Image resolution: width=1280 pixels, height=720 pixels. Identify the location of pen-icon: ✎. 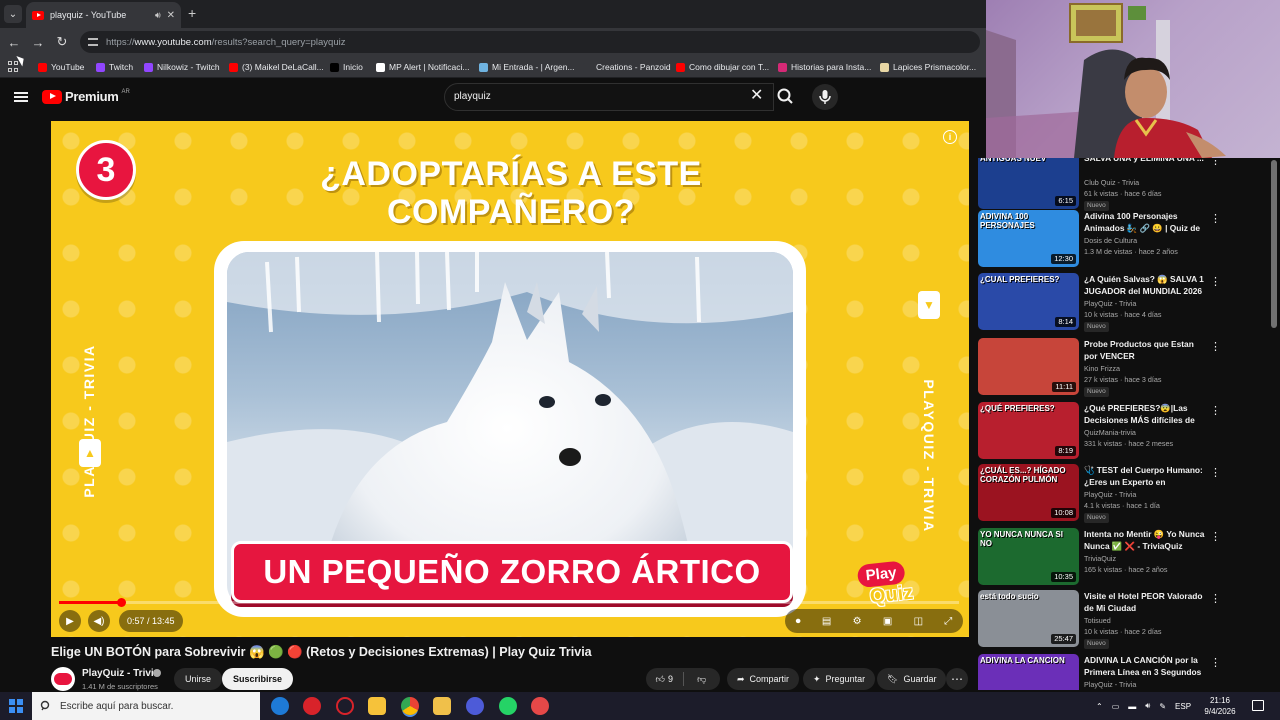
(1162, 706).